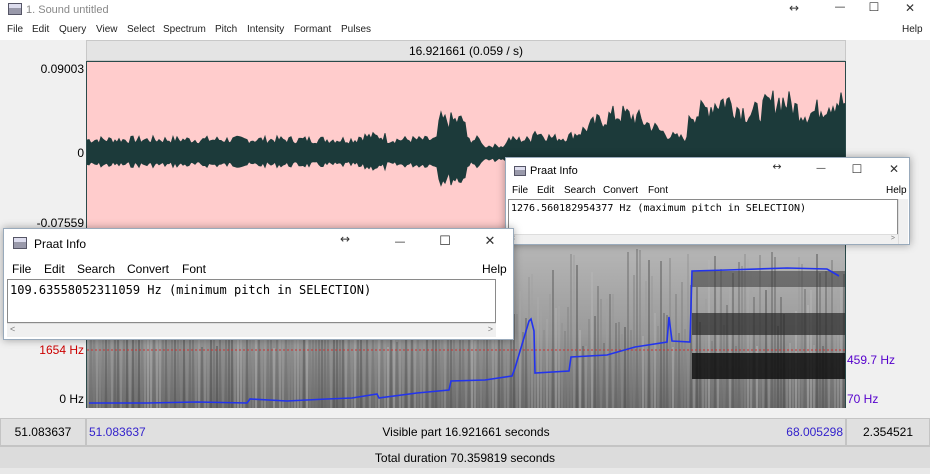 The height and width of the screenshot is (474, 930). I want to click on pitch-max-label: 459.7 Hz, so click(871, 360).